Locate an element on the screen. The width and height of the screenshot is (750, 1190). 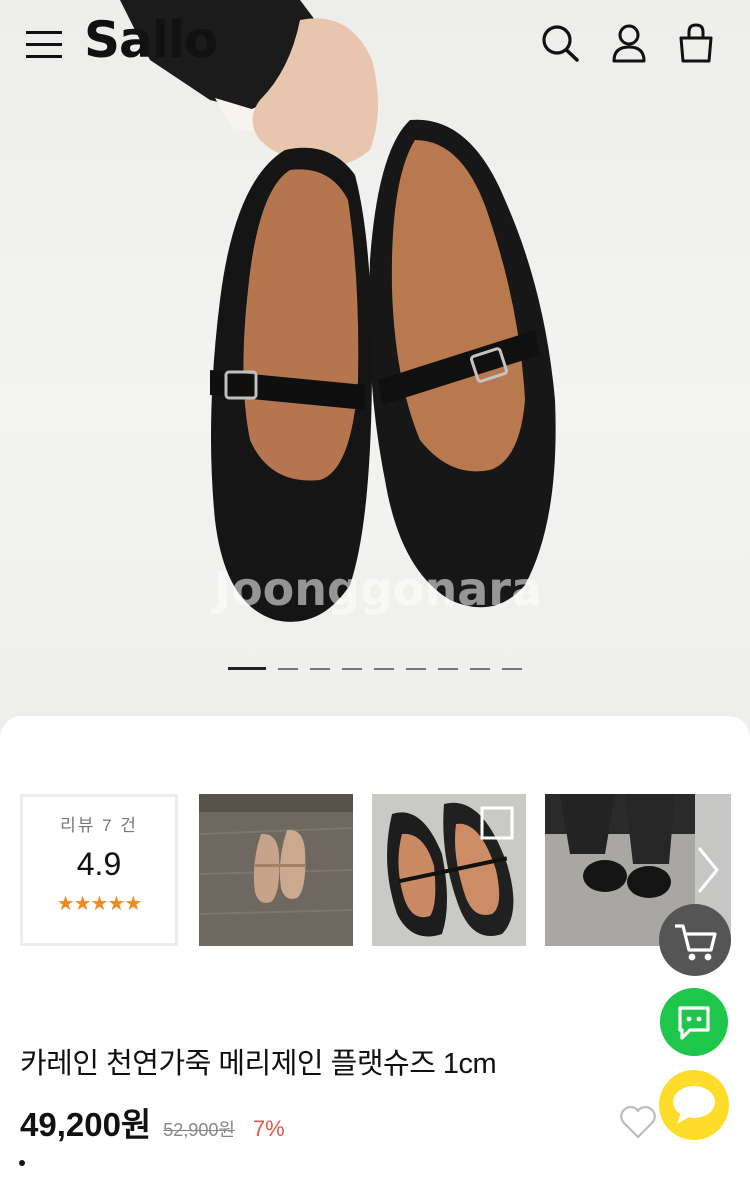
pagination-dot-active is located at coordinates (247, 668).